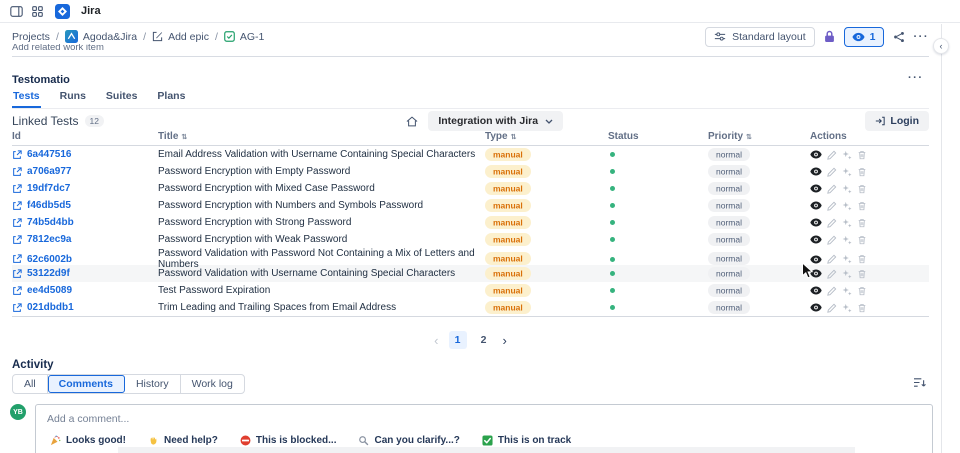 This screenshot has width=960, height=453. Describe the element at coordinates (899, 37) in the screenshot. I see `share-icon` at that location.